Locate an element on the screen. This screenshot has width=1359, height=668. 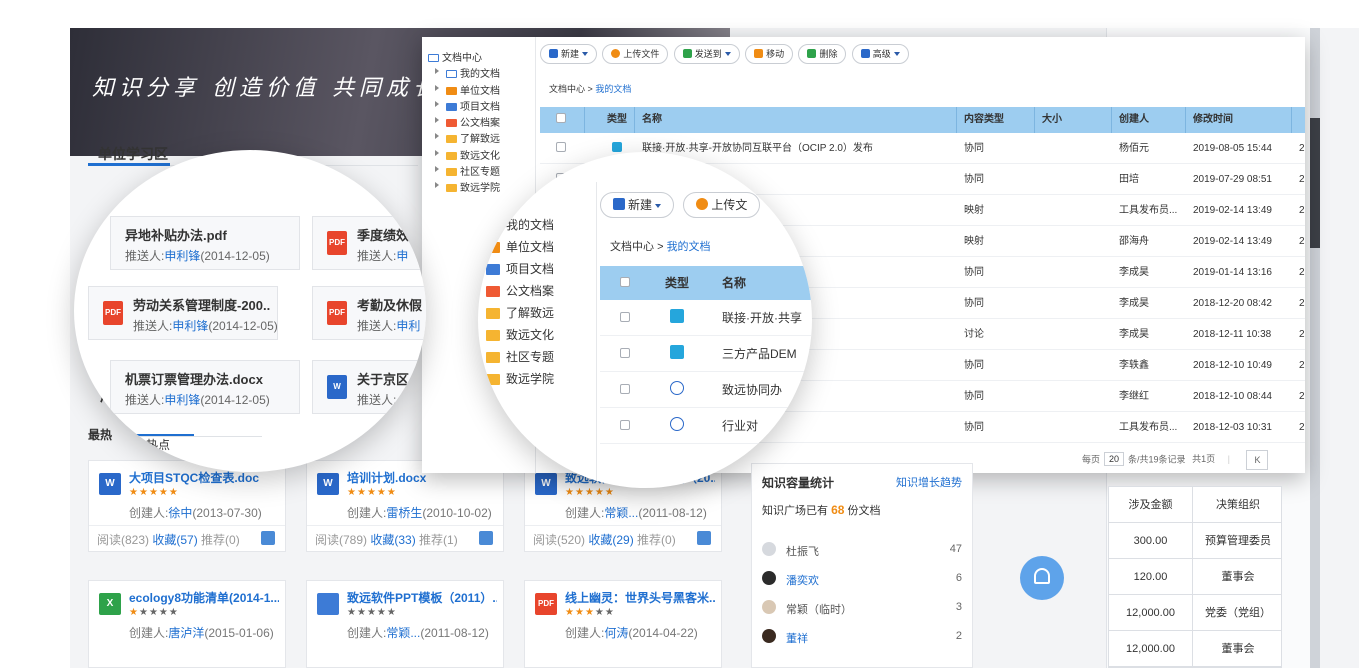
sender-name: 申 is located at coordinates (402, 256).